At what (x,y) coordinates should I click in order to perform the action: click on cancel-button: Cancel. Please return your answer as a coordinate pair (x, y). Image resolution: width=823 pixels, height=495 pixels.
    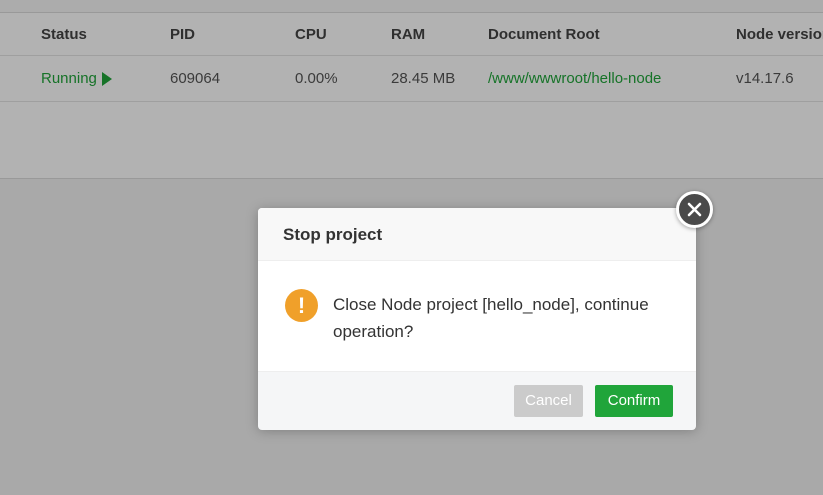
    Looking at the image, I should click on (548, 401).